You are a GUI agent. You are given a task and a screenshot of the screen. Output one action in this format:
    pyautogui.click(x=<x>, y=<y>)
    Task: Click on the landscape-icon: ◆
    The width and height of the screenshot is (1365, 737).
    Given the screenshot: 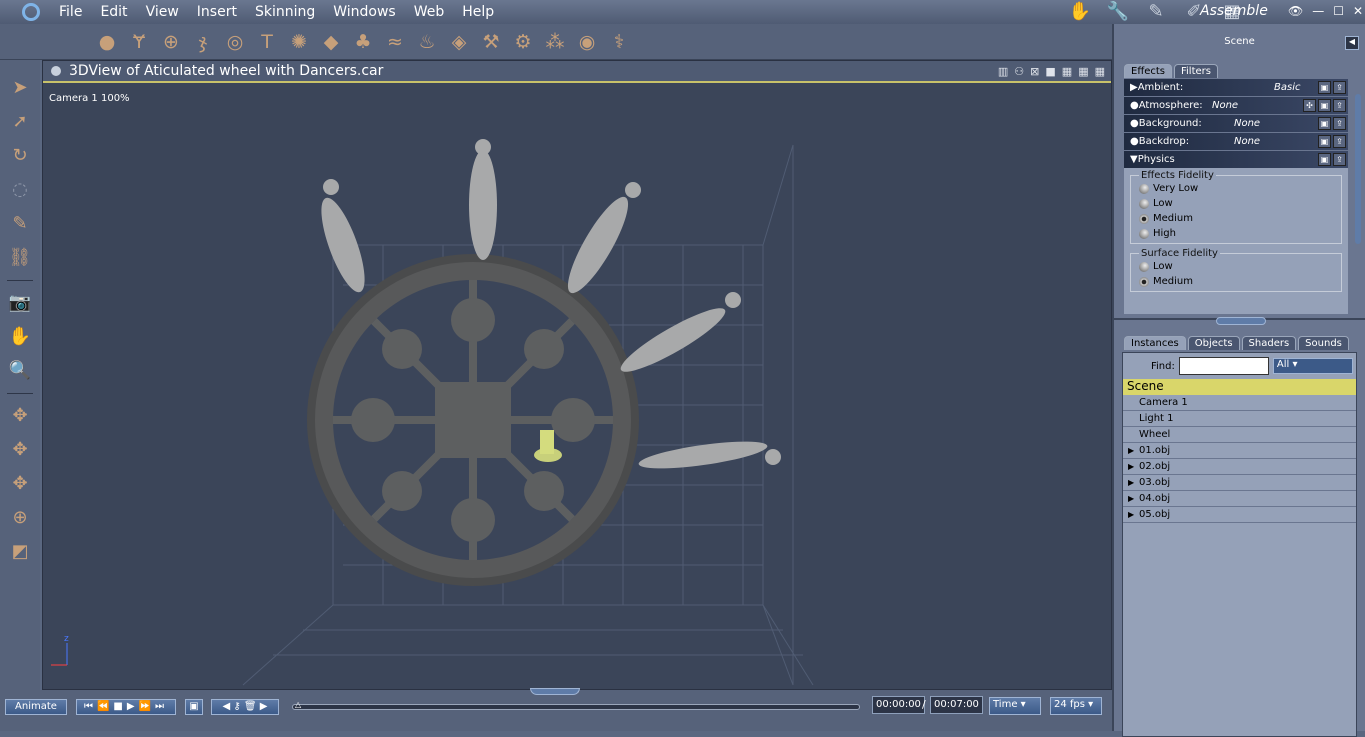 What is the action you would take?
    pyautogui.click(x=331, y=42)
    